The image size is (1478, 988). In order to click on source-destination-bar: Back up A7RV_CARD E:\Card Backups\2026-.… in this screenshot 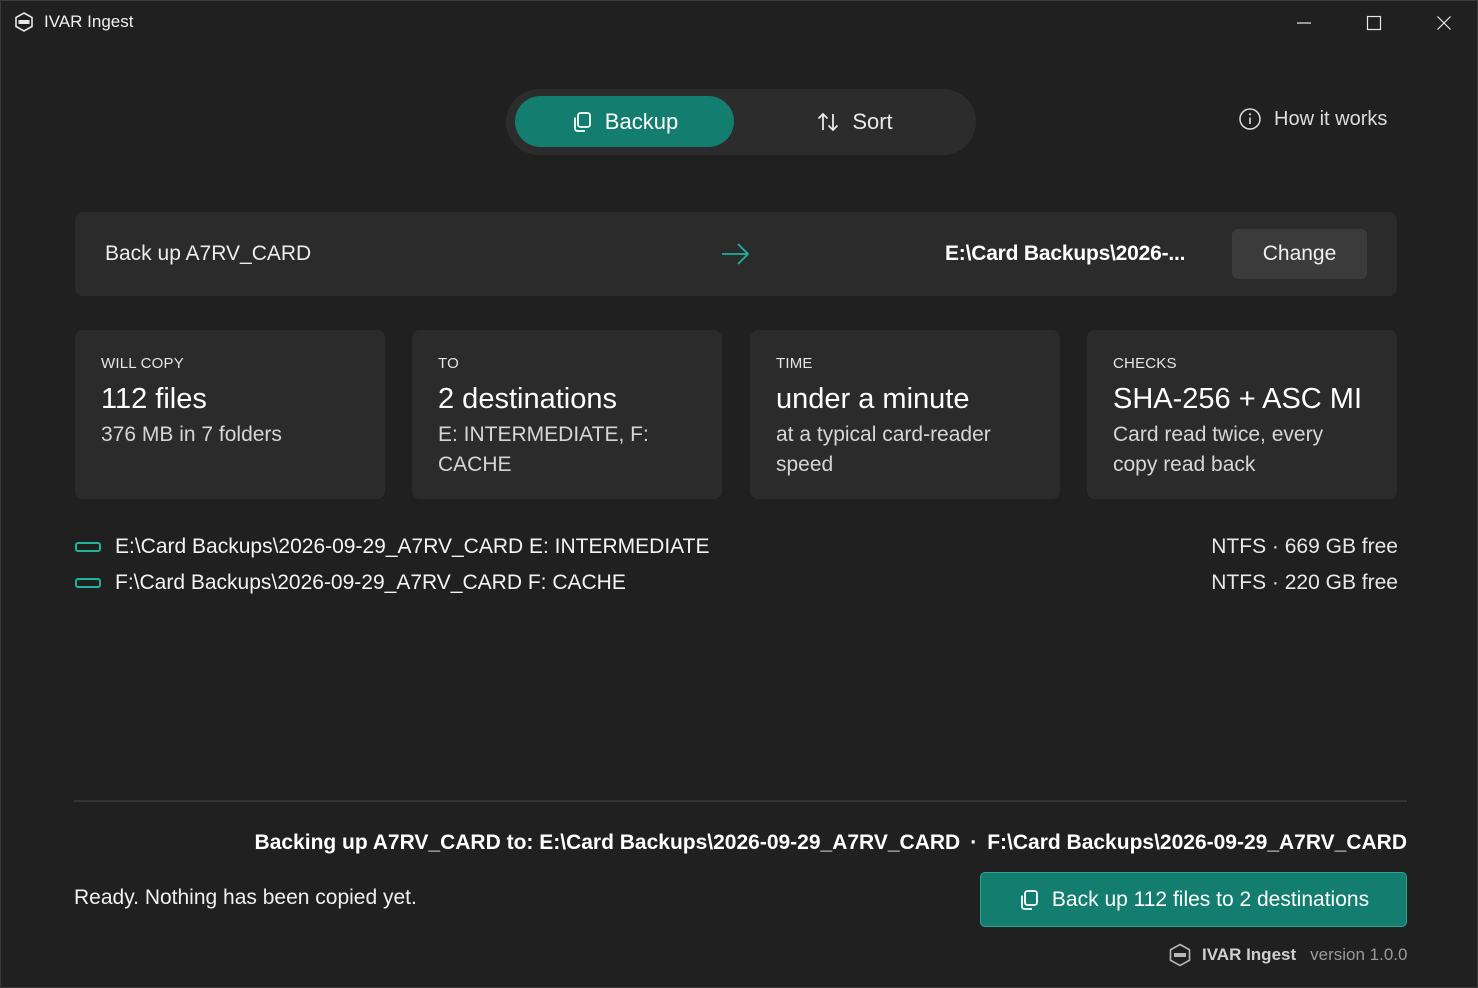, I will do `click(736, 254)`.